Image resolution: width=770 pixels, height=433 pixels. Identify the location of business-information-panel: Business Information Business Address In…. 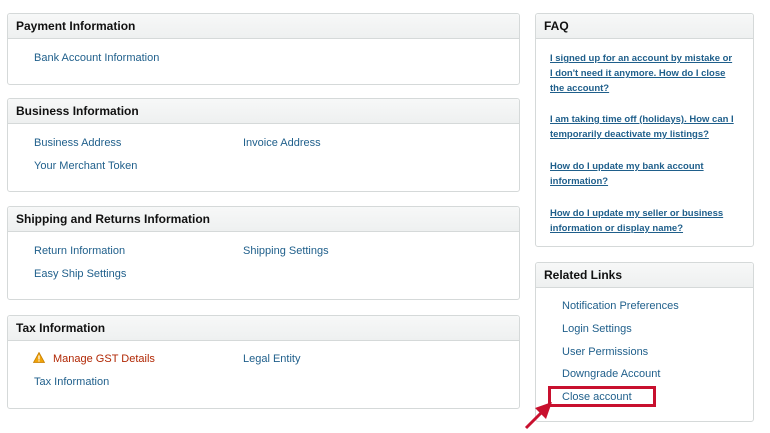
(263, 145).